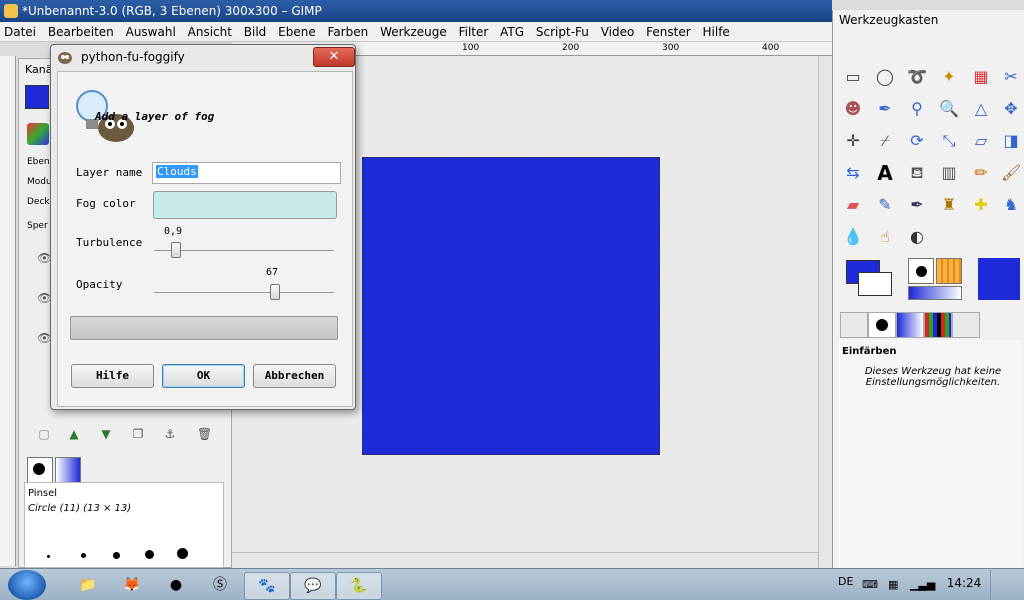  What do you see at coordinates (1011, 141) in the screenshot?
I see `perspective-icon: ◨` at bounding box center [1011, 141].